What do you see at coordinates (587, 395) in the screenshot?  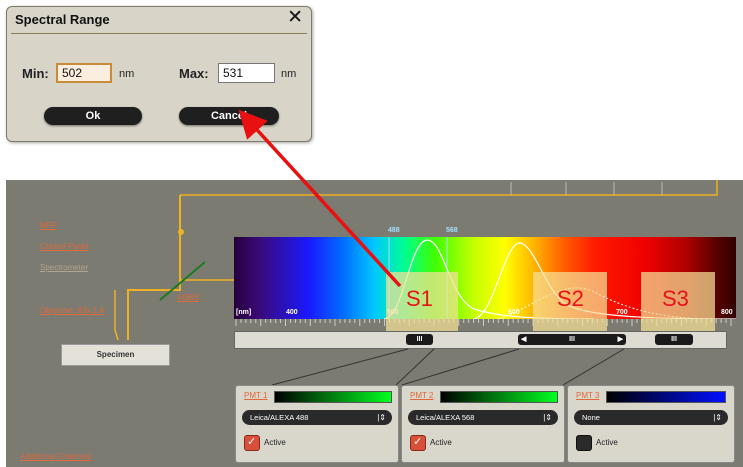 I see `pmt-name-3: PMT 3` at bounding box center [587, 395].